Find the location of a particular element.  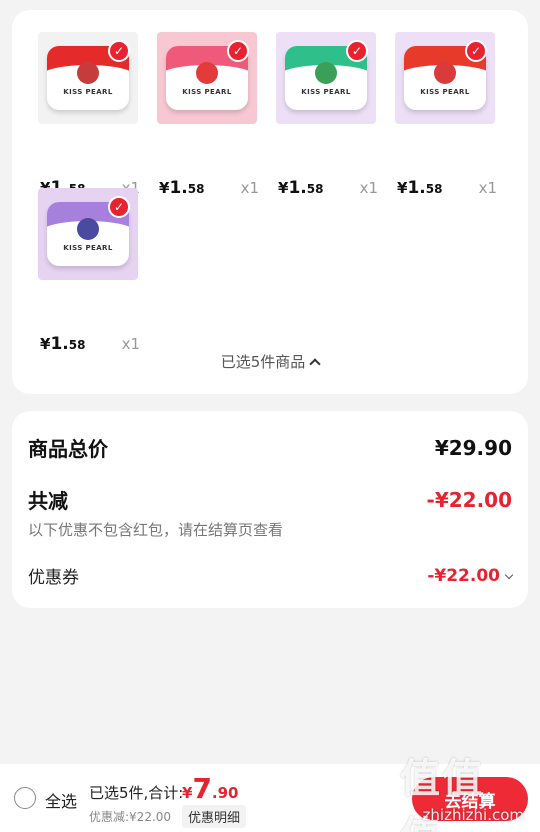

total-price-value: ¥29.90 is located at coordinates (473, 447).